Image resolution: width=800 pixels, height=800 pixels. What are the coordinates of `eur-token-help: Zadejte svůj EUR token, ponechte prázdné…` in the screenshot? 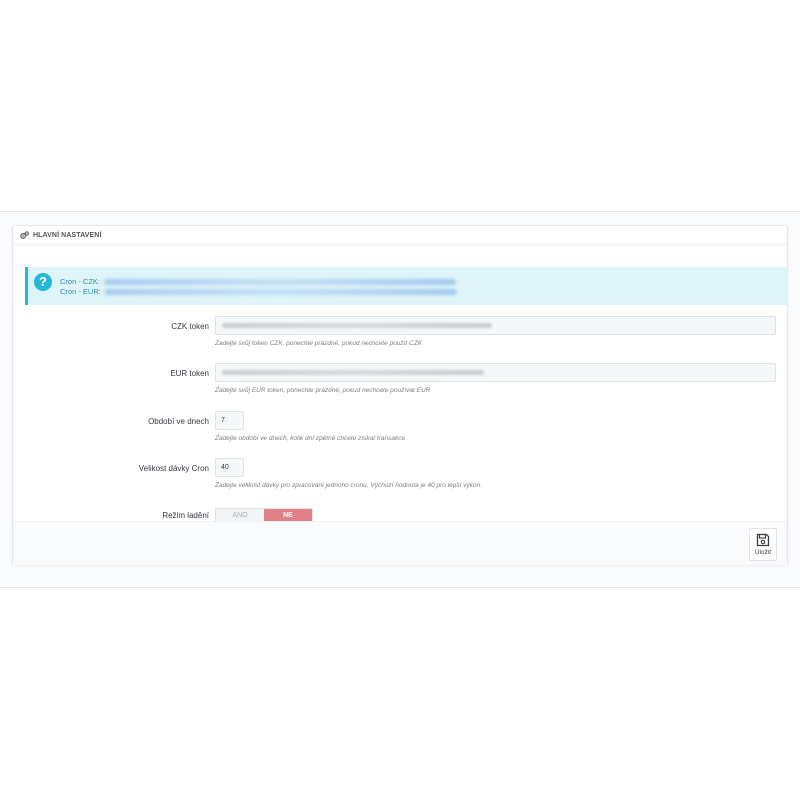 It's located at (323, 390).